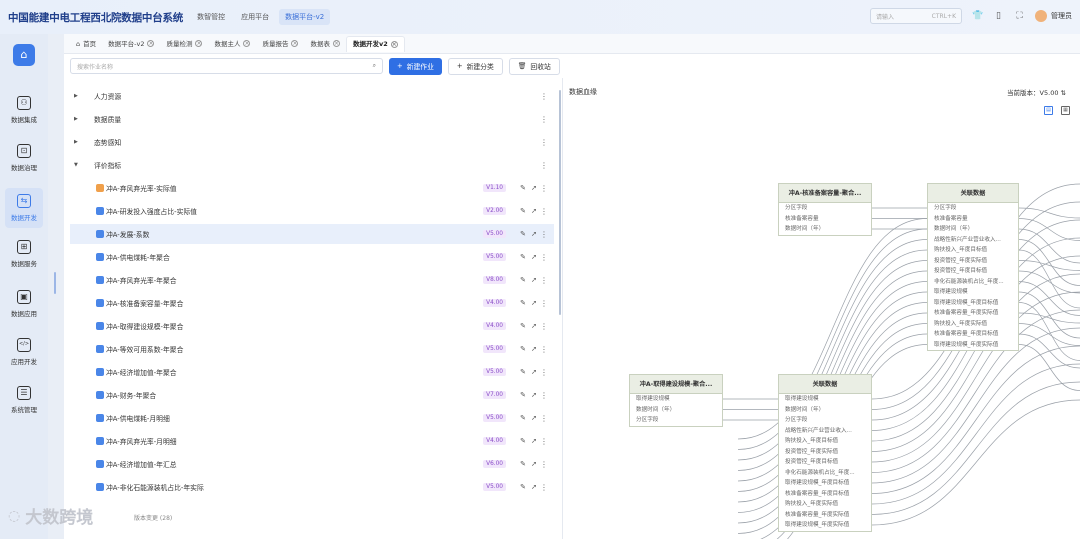 This screenshot has height=539, width=1080. Describe the element at coordinates (96, 17) in the screenshot. I see `app-title: 中国能建中电工程西北院数据中台系统` at that location.